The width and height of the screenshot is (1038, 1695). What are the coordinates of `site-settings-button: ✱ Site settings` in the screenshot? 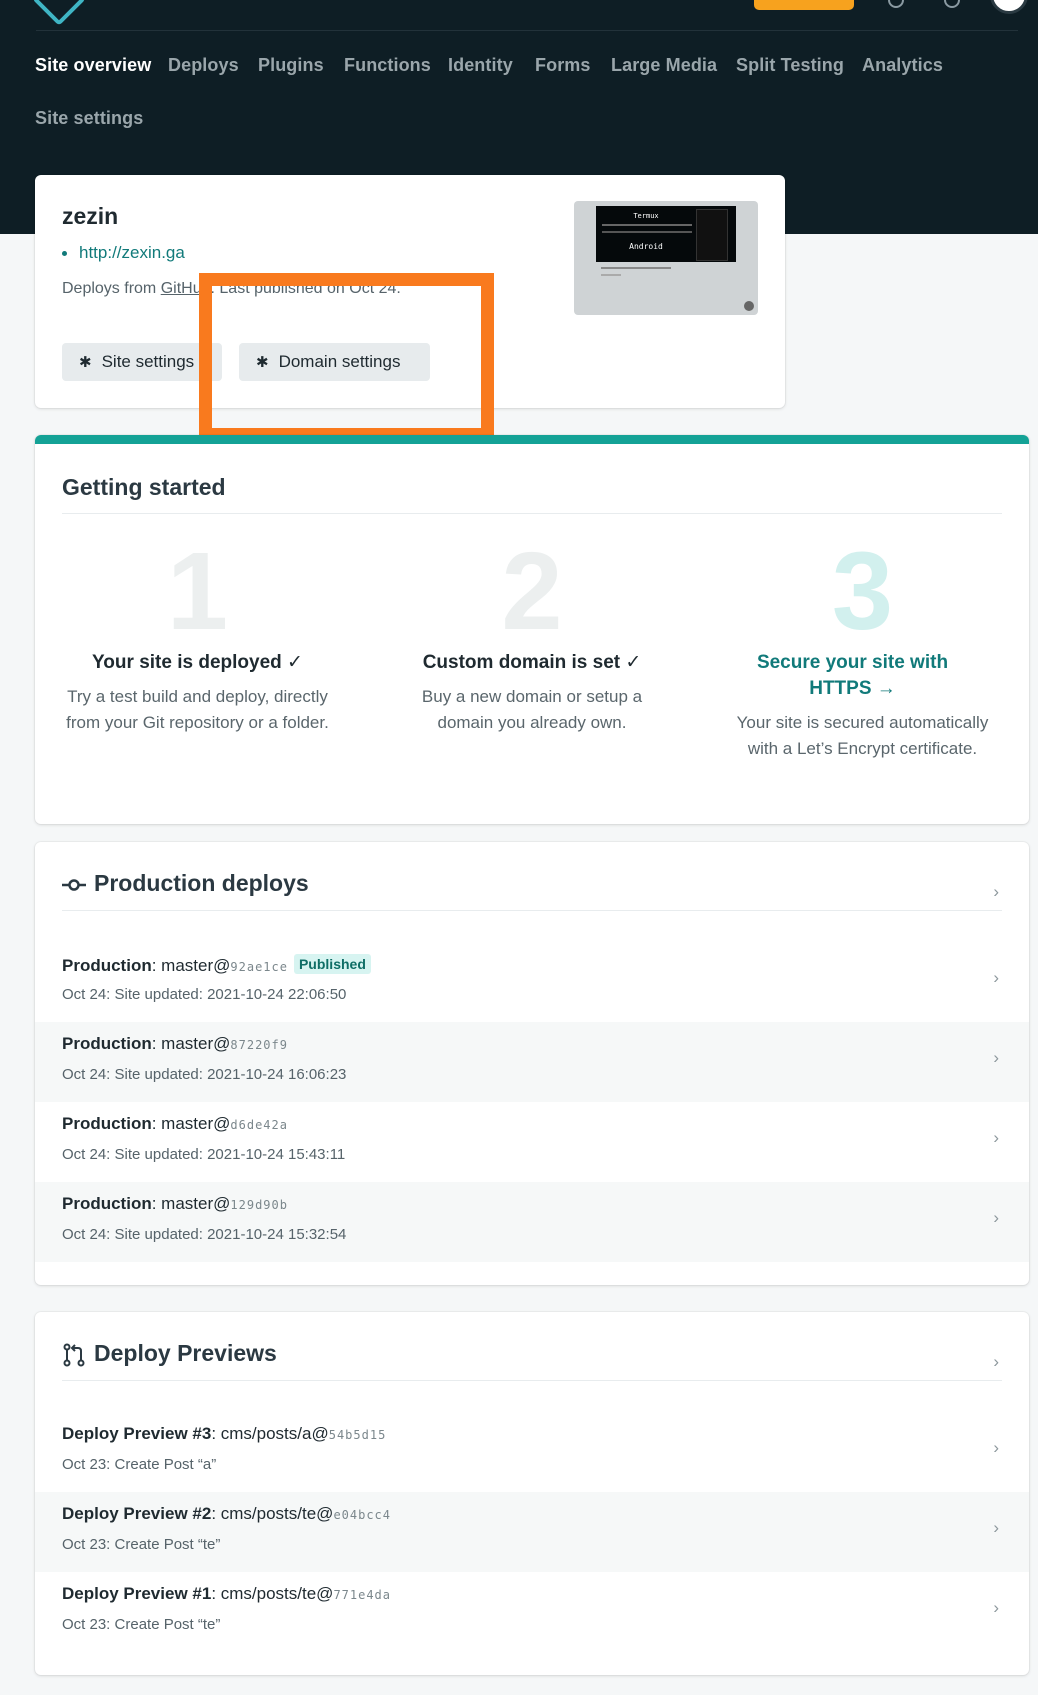 It's located at (142, 362).